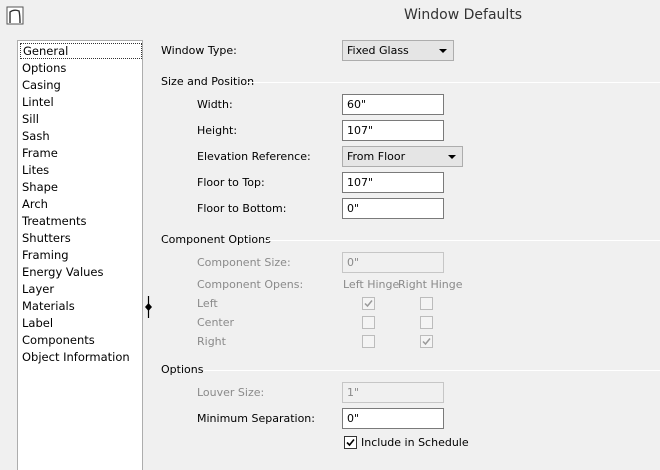 The width and height of the screenshot is (660, 470). Describe the element at coordinates (376, 156) in the screenshot. I see `elevation-reference-value: From Floor` at that location.